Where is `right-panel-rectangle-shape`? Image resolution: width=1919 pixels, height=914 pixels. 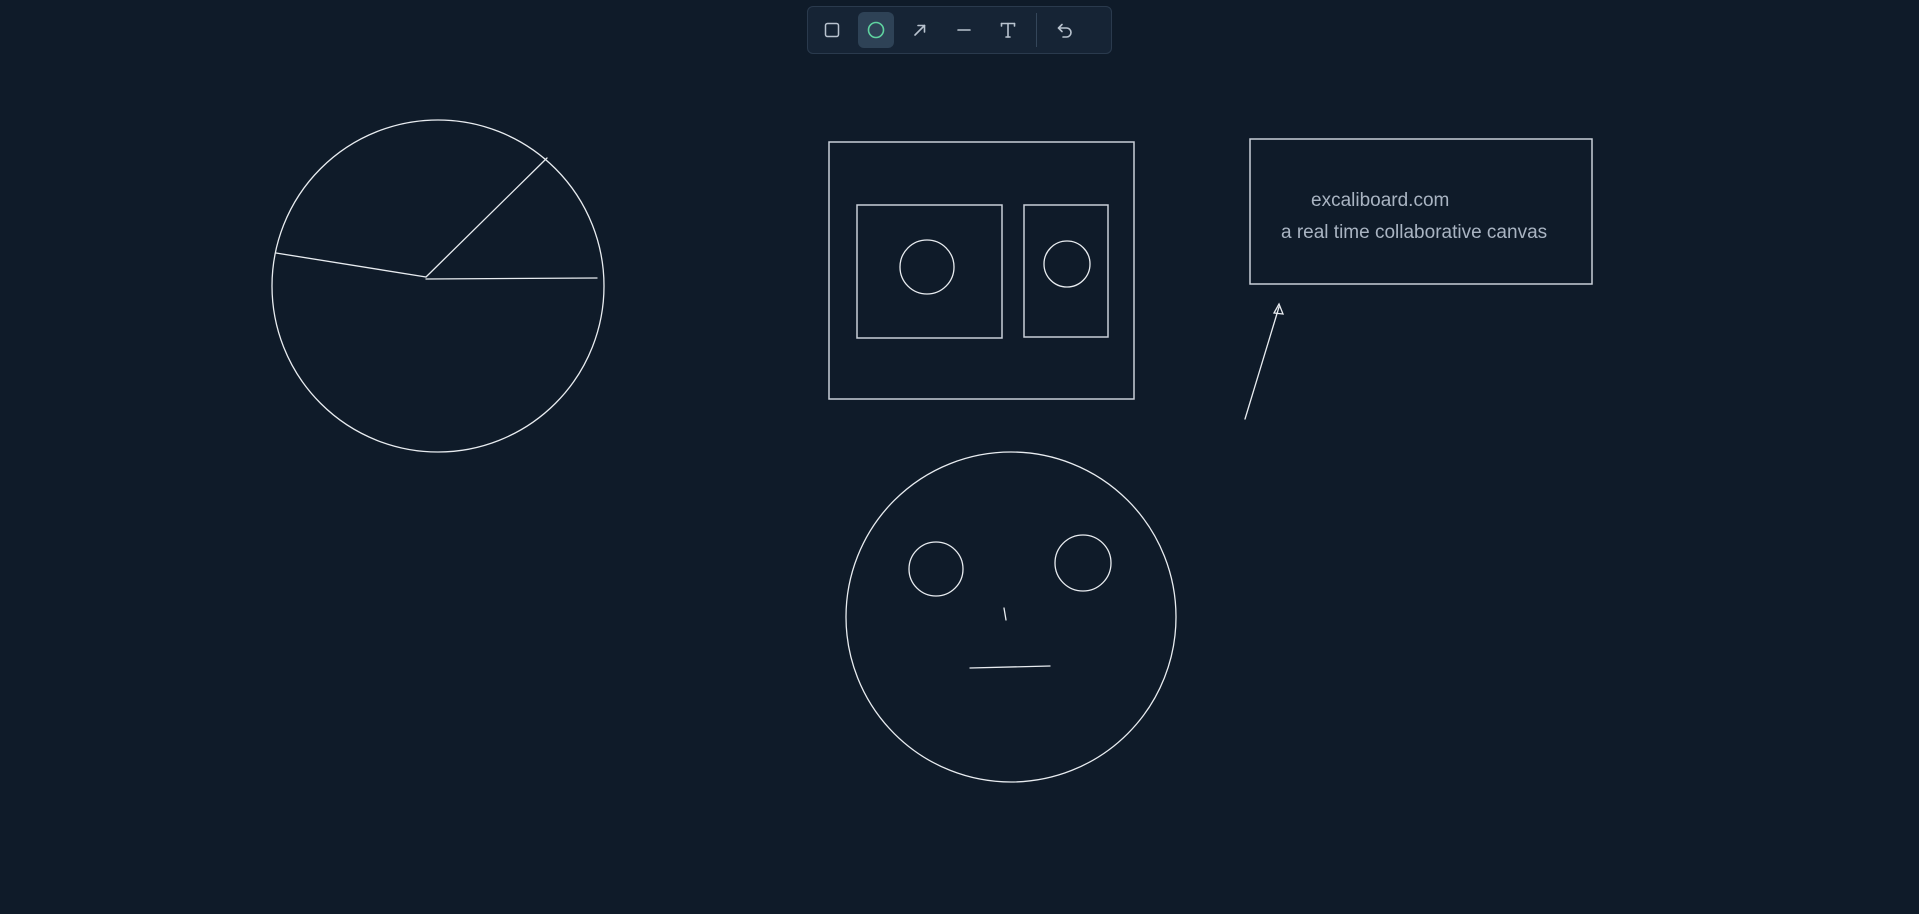 right-panel-rectangle-shape is located at coordinates (1066, 271).